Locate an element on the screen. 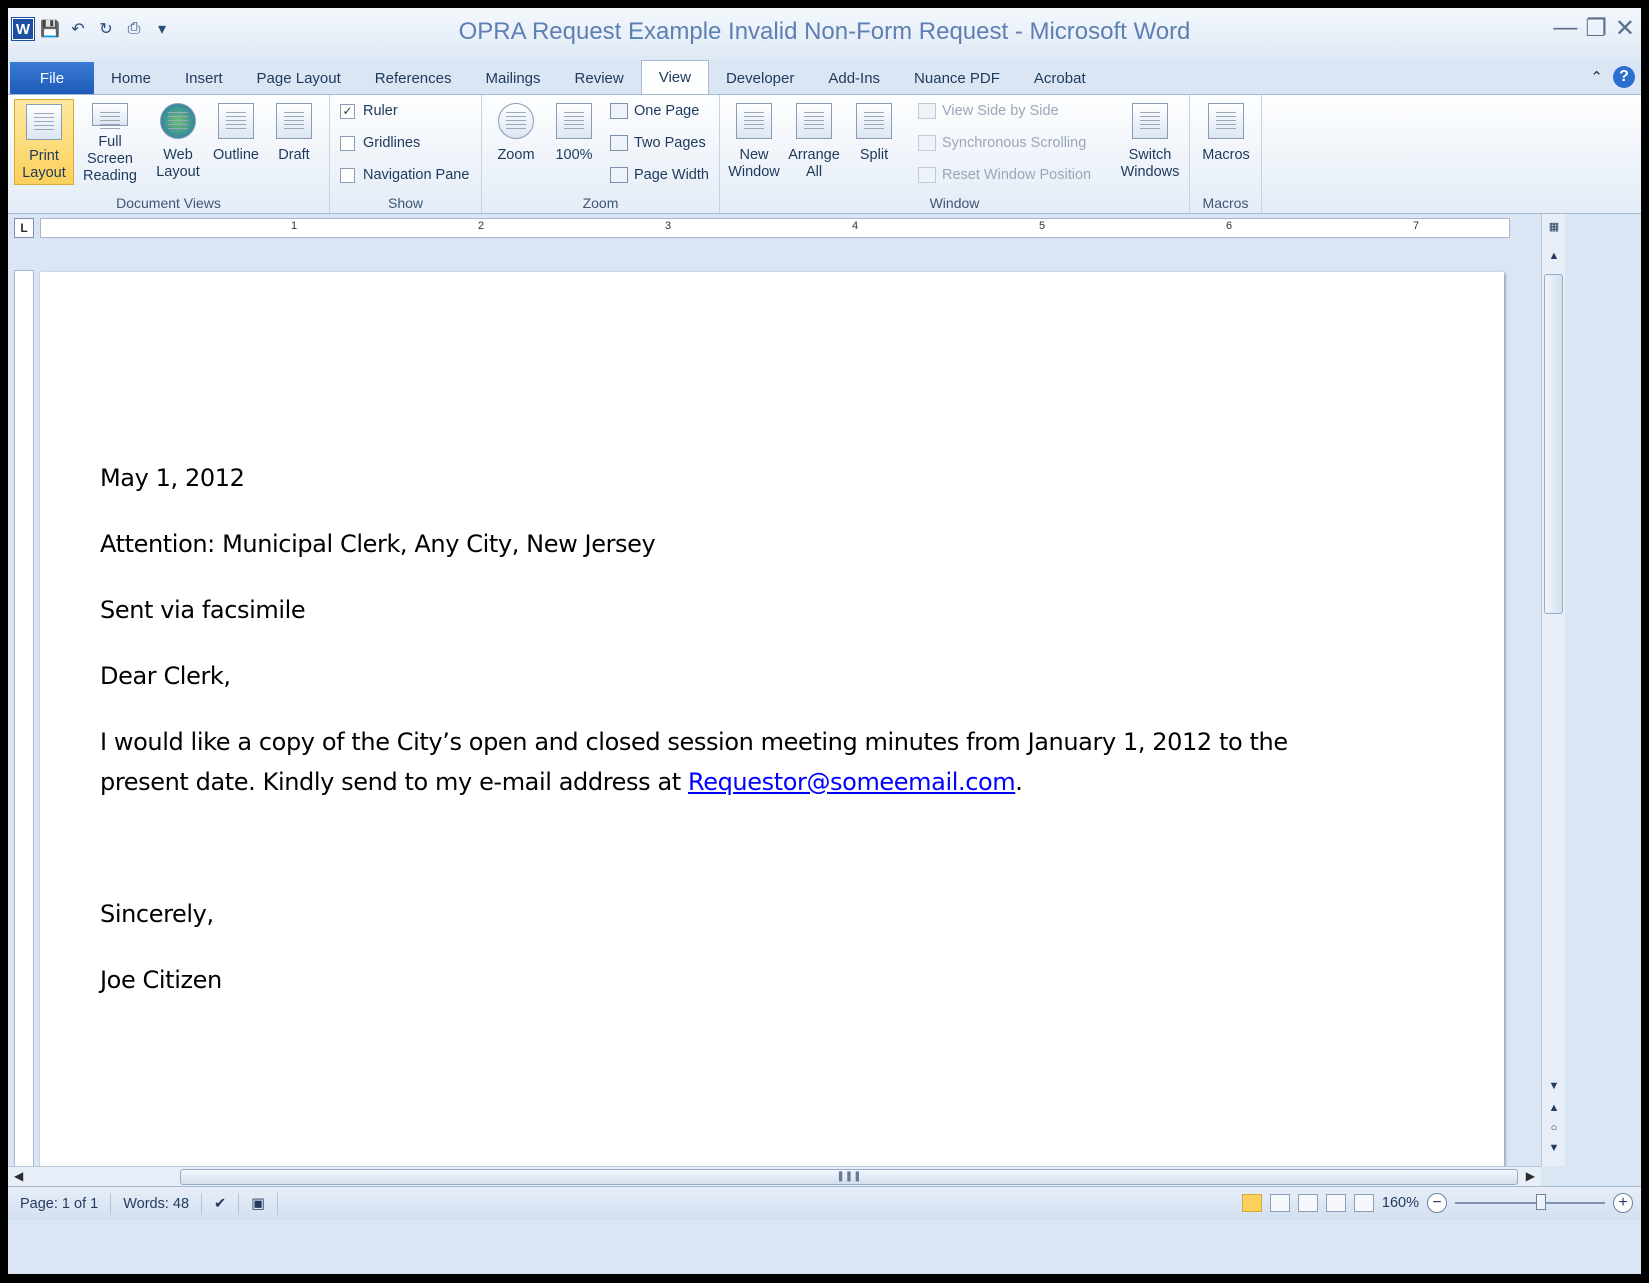 The image size is (1649, 1283). ruler-number: 6 is located at coordinates (1229, 226).